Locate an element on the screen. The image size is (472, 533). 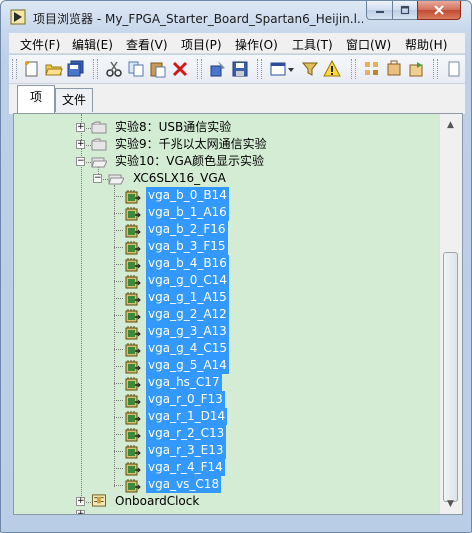
tools-icon is located at coordinates (372, 69).